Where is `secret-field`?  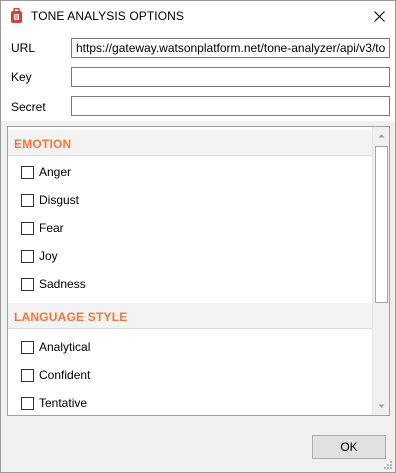
secret-field is located at coordinates (230, 106).